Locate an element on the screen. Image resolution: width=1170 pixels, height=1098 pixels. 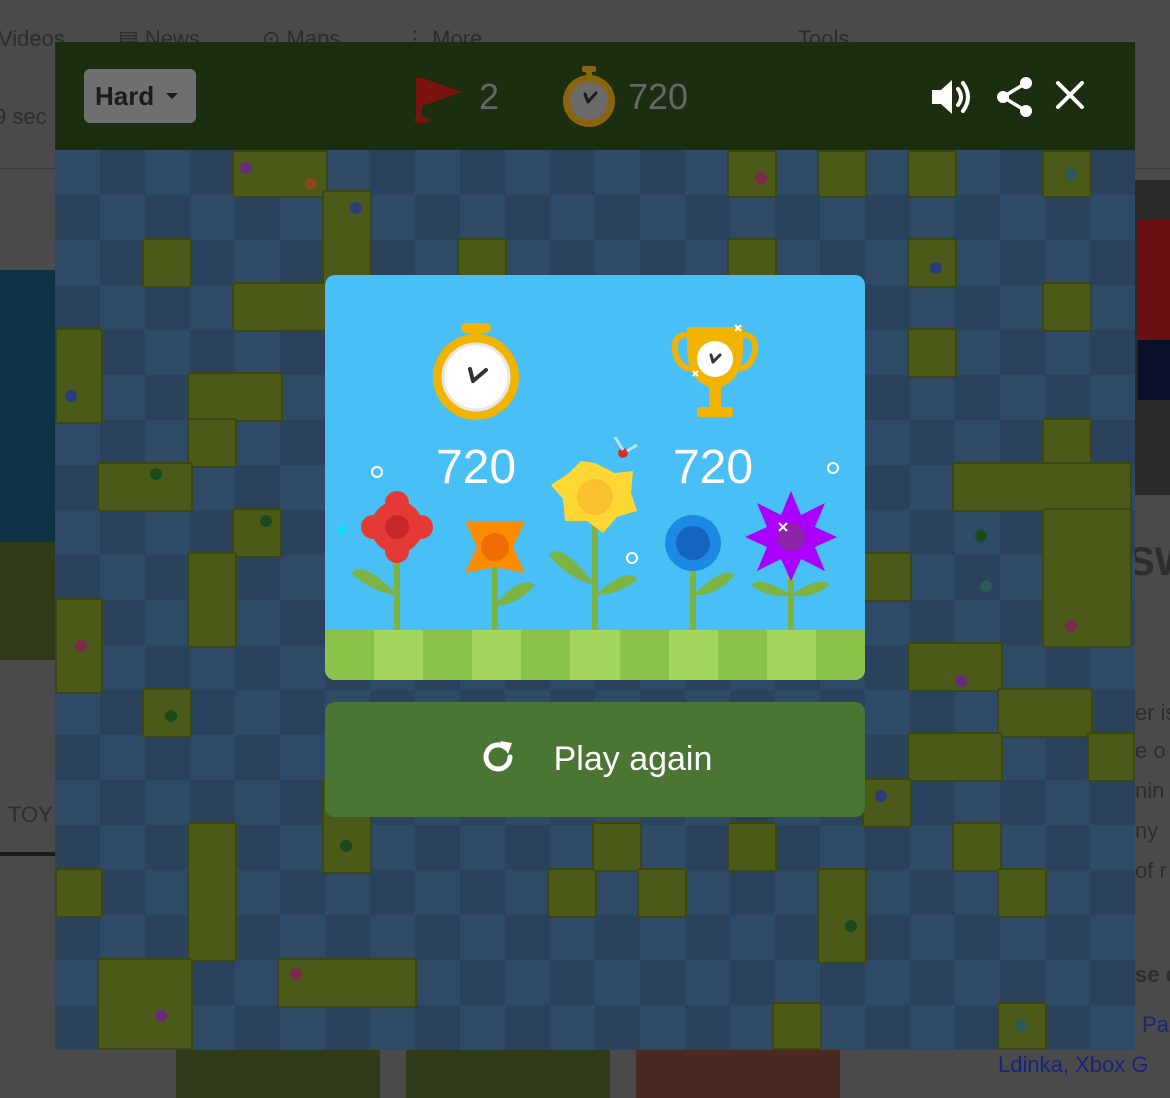
flag-icon is located at coordinates (439, 100).